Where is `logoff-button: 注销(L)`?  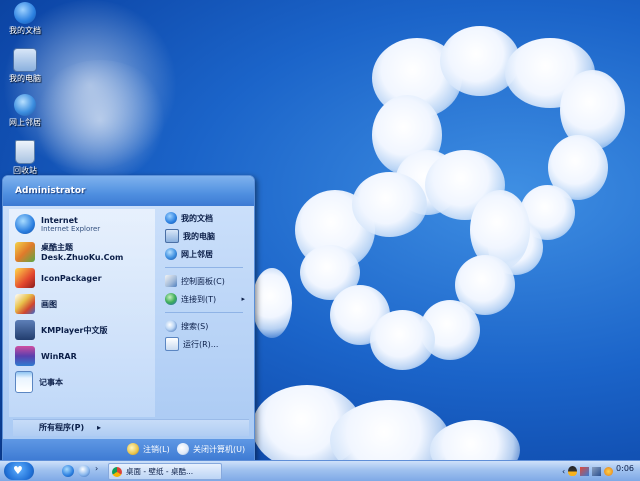 logoff-button: 注销(L) is located at coordinates (148, 449).